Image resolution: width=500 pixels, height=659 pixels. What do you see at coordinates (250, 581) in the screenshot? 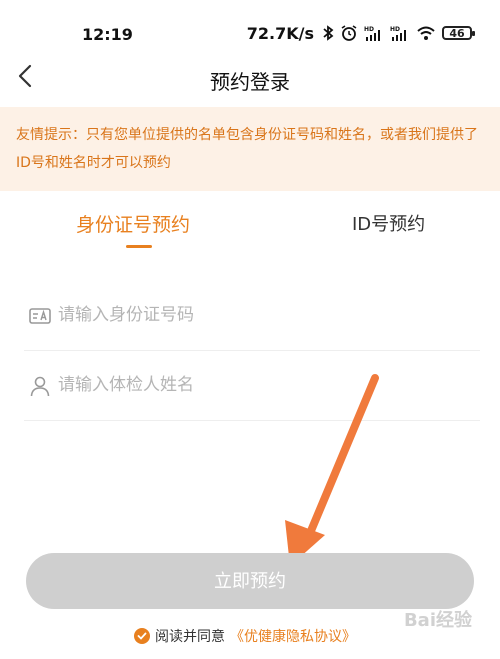
I see `book-now-button: 立即预约` at bounding box center [250, 581].